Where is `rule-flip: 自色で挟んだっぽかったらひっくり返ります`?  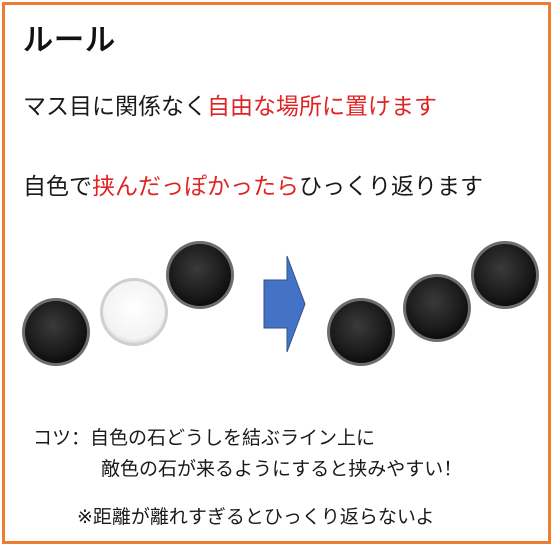
rule-flip: 自色で挟んだっぽかったらひっくり返ります is located at coordinates (253, 184).